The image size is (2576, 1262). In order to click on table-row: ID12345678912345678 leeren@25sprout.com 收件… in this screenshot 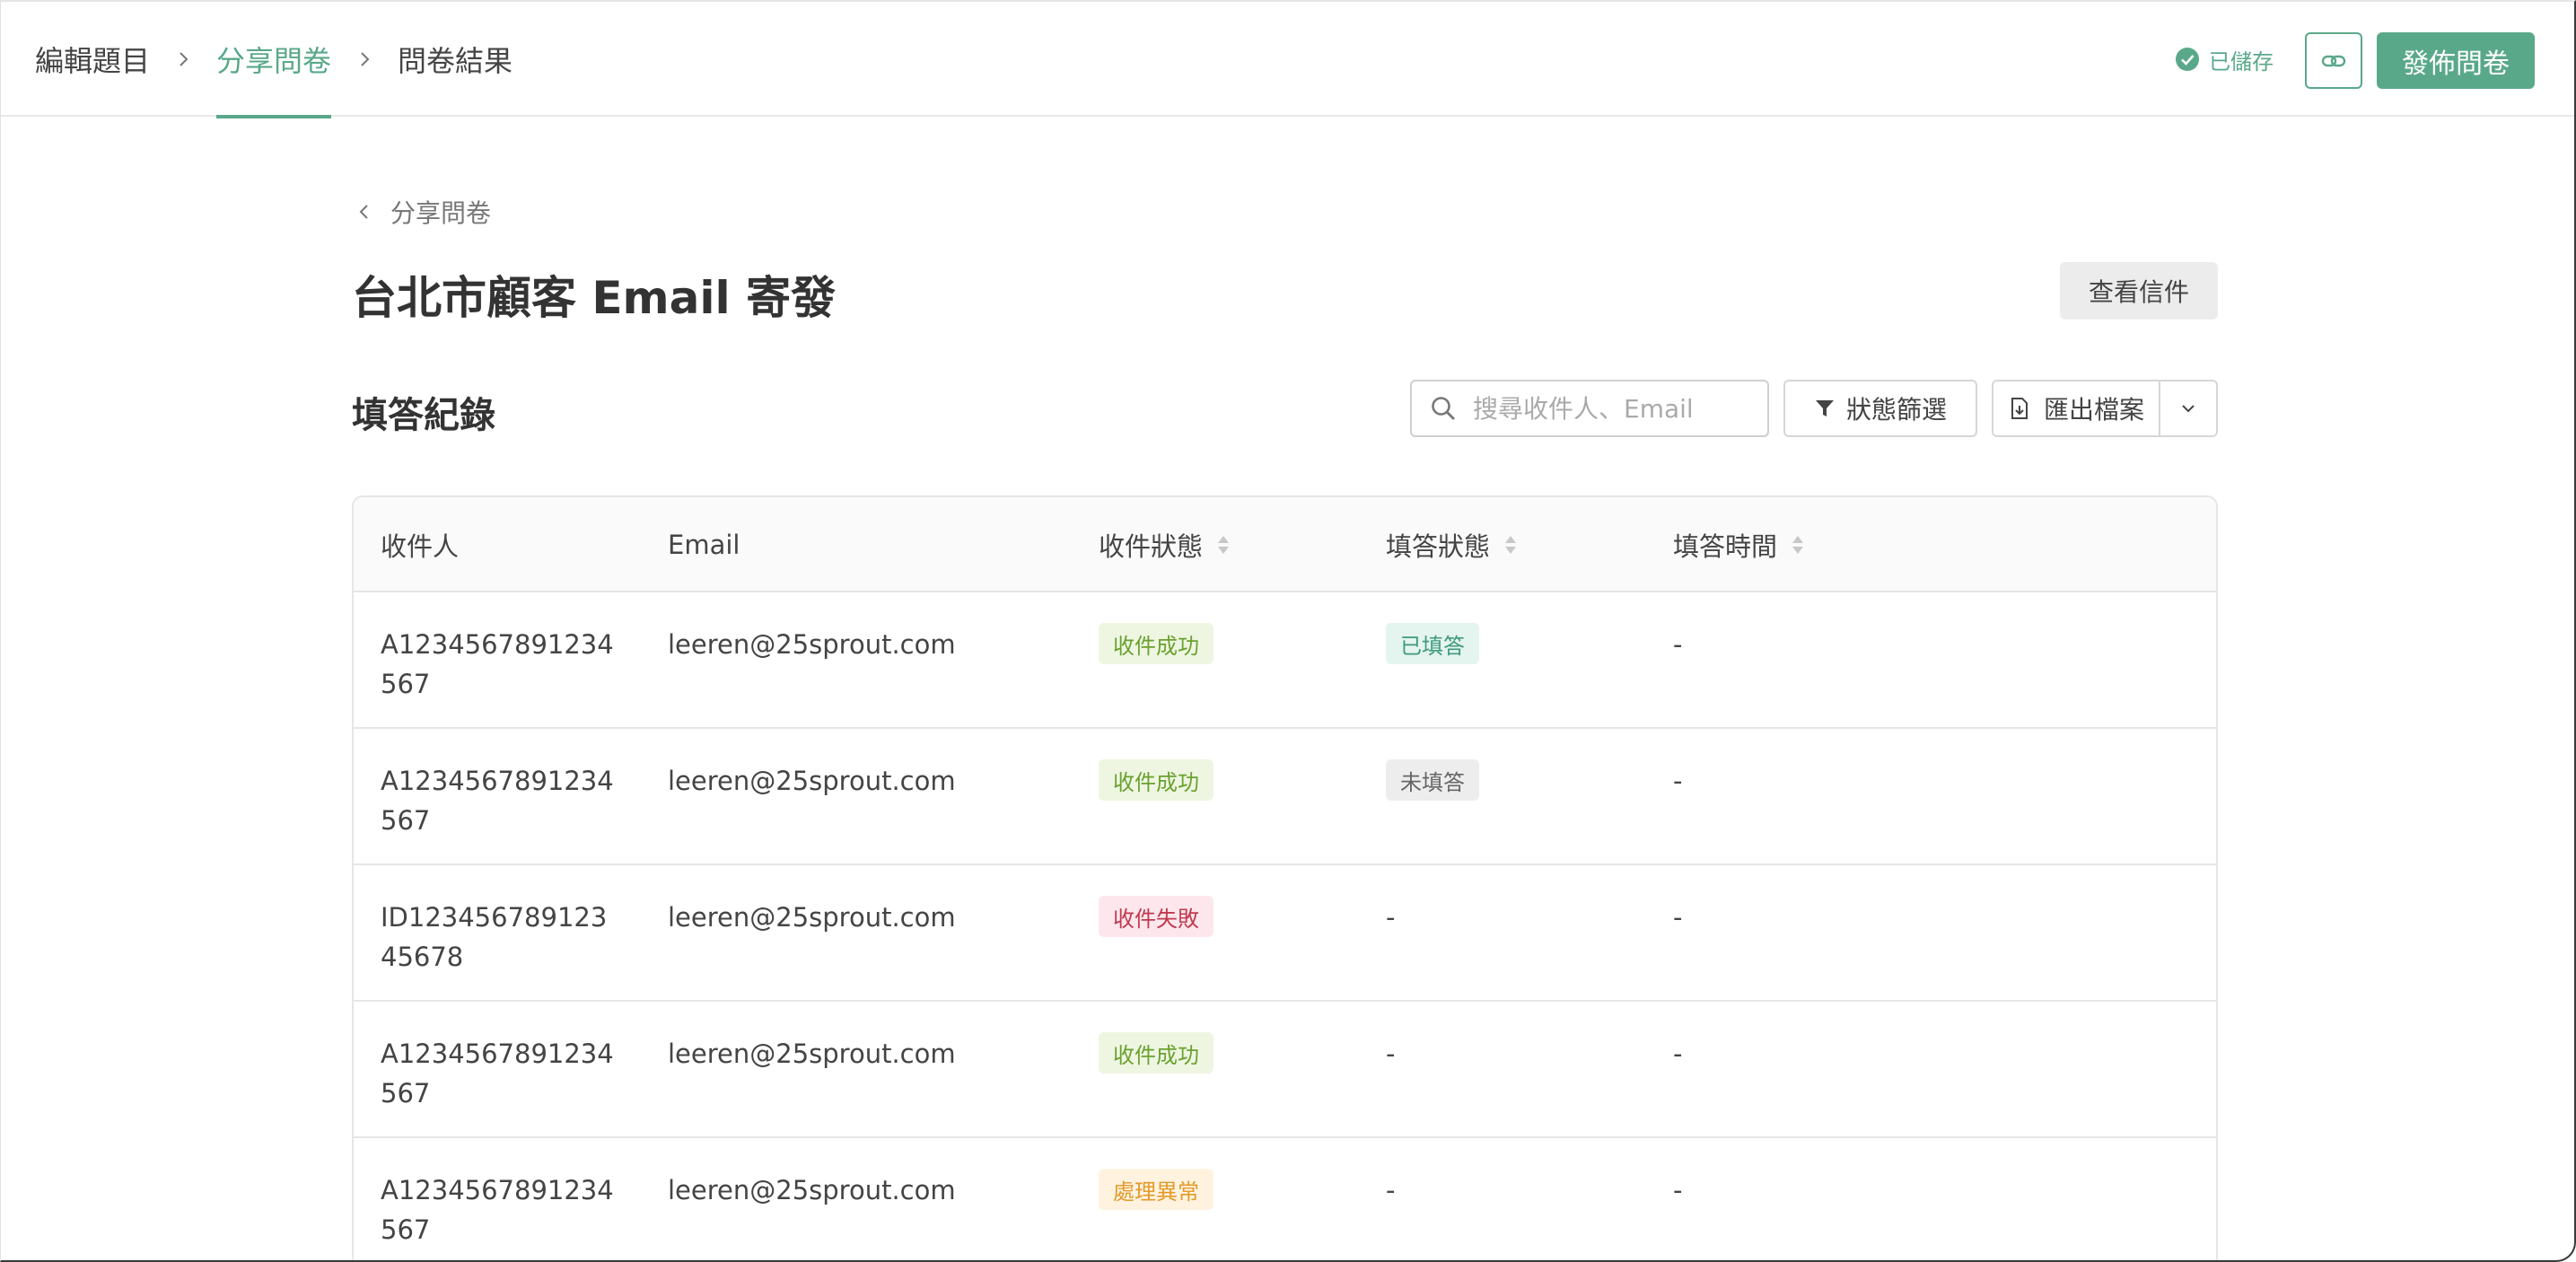, I will do `click(1285, 933)`.